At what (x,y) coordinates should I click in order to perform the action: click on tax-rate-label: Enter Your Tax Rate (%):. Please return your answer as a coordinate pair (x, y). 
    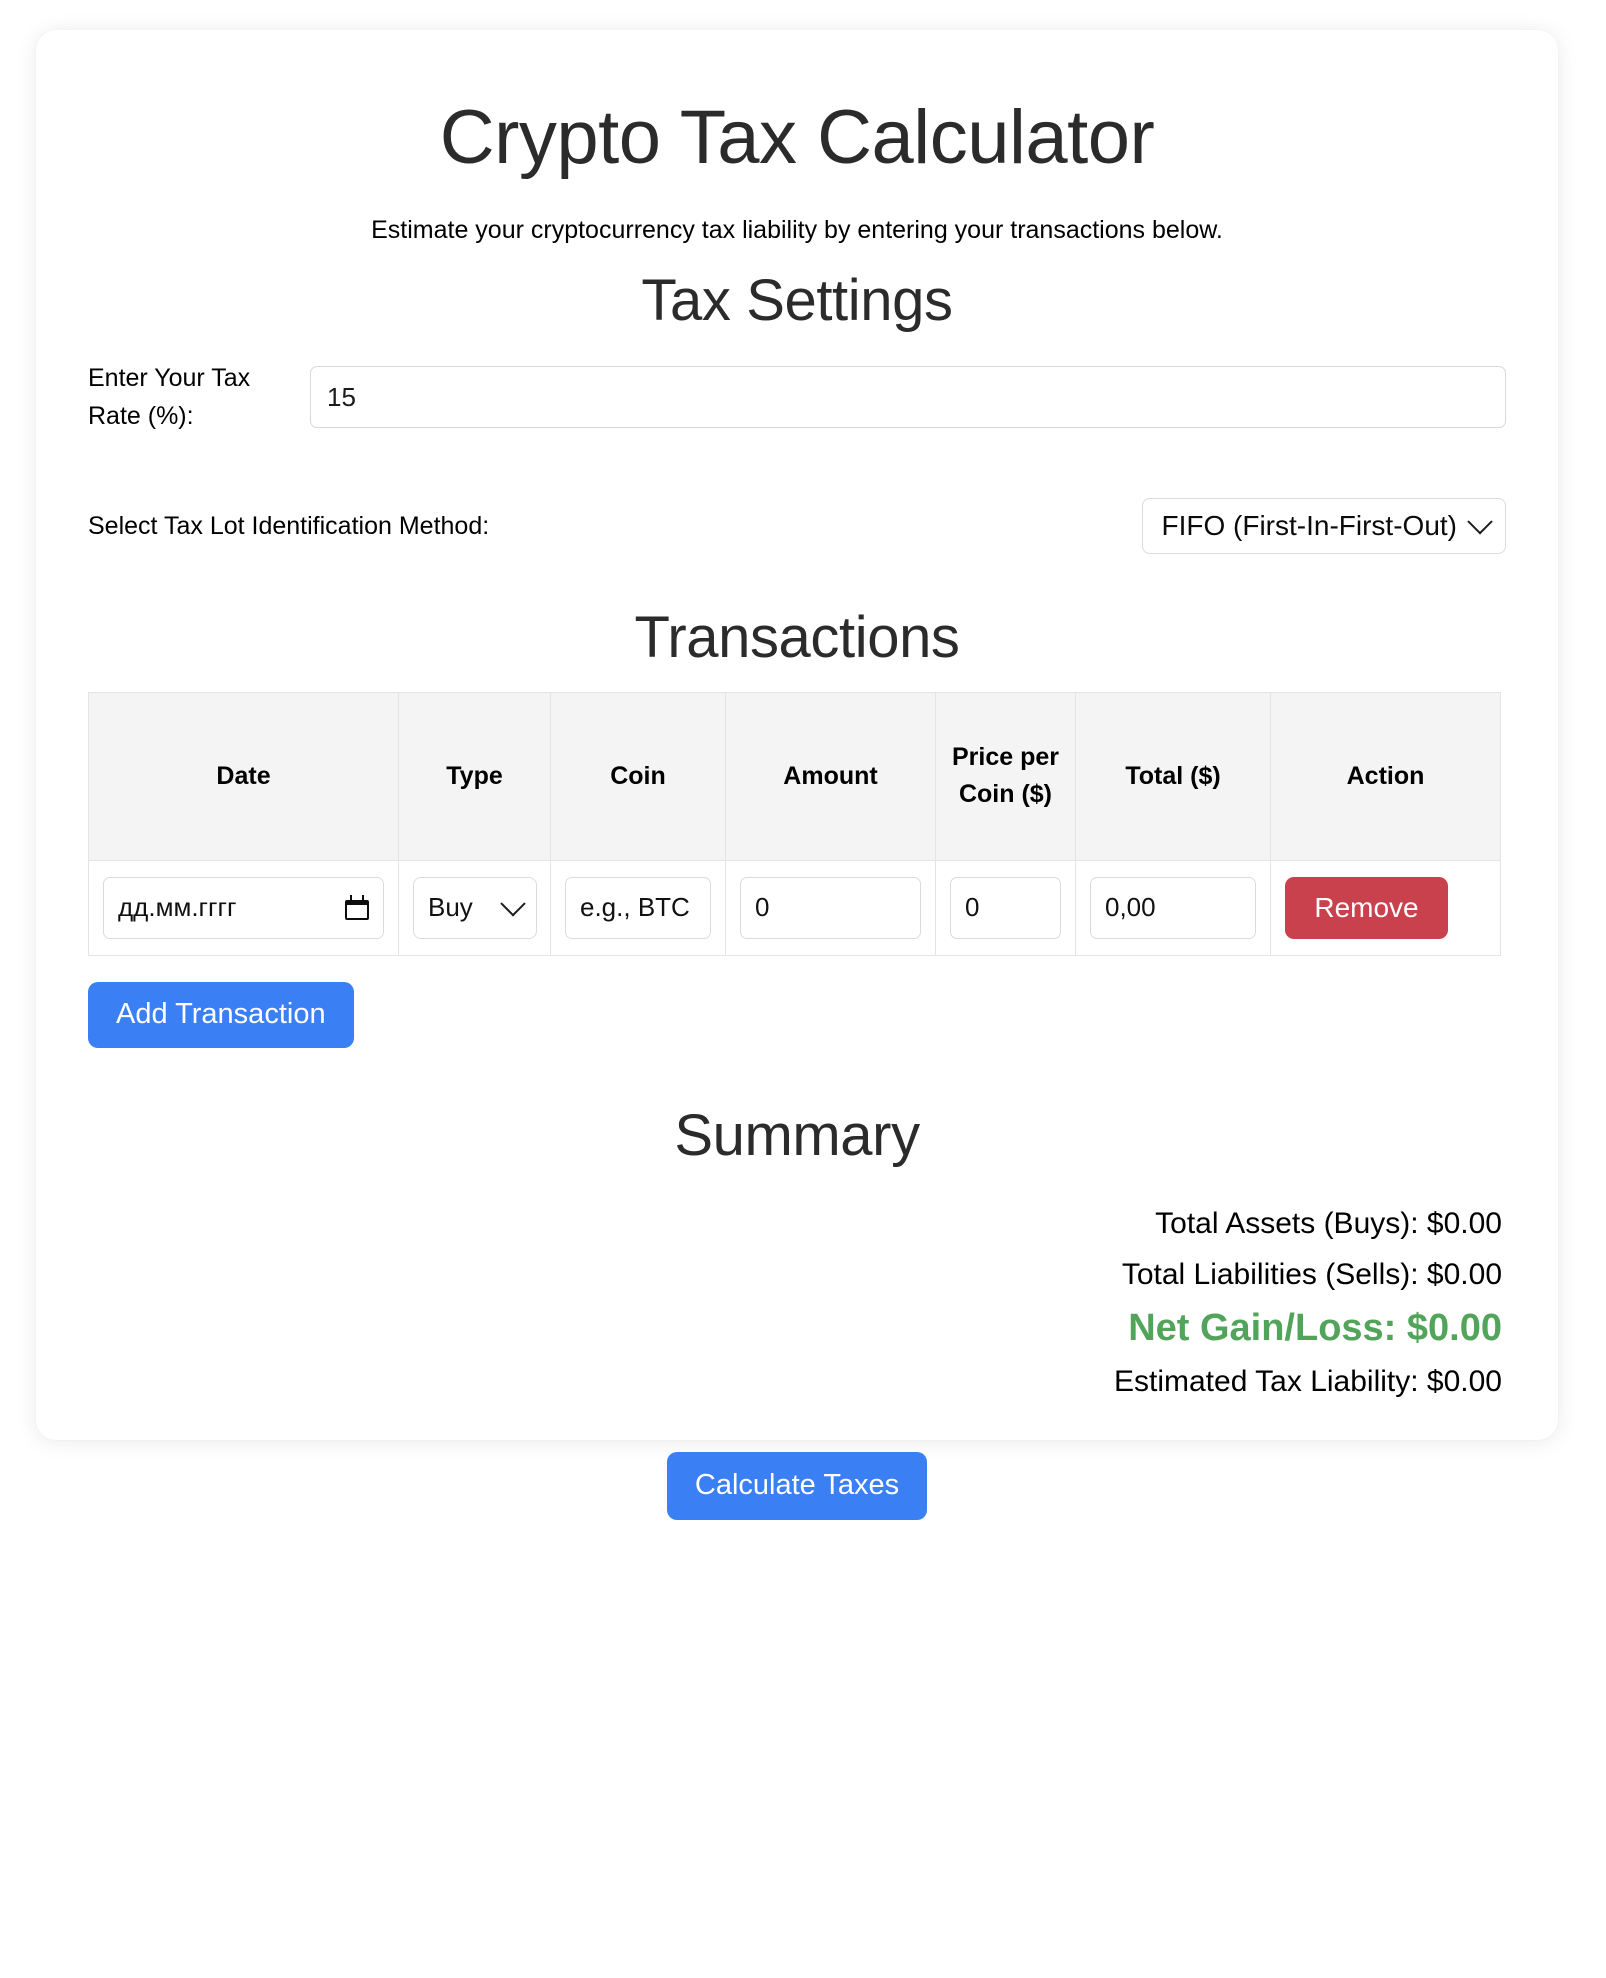
    Looking at the image, I should click on (169, 397).